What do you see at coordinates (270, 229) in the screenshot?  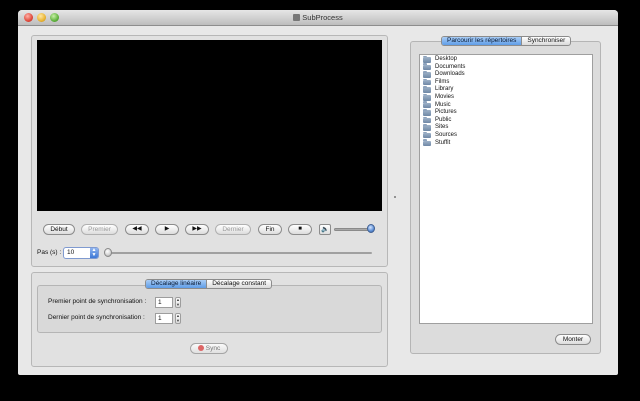 I see `fin-button: Fin` at bounding box center [270, 229].